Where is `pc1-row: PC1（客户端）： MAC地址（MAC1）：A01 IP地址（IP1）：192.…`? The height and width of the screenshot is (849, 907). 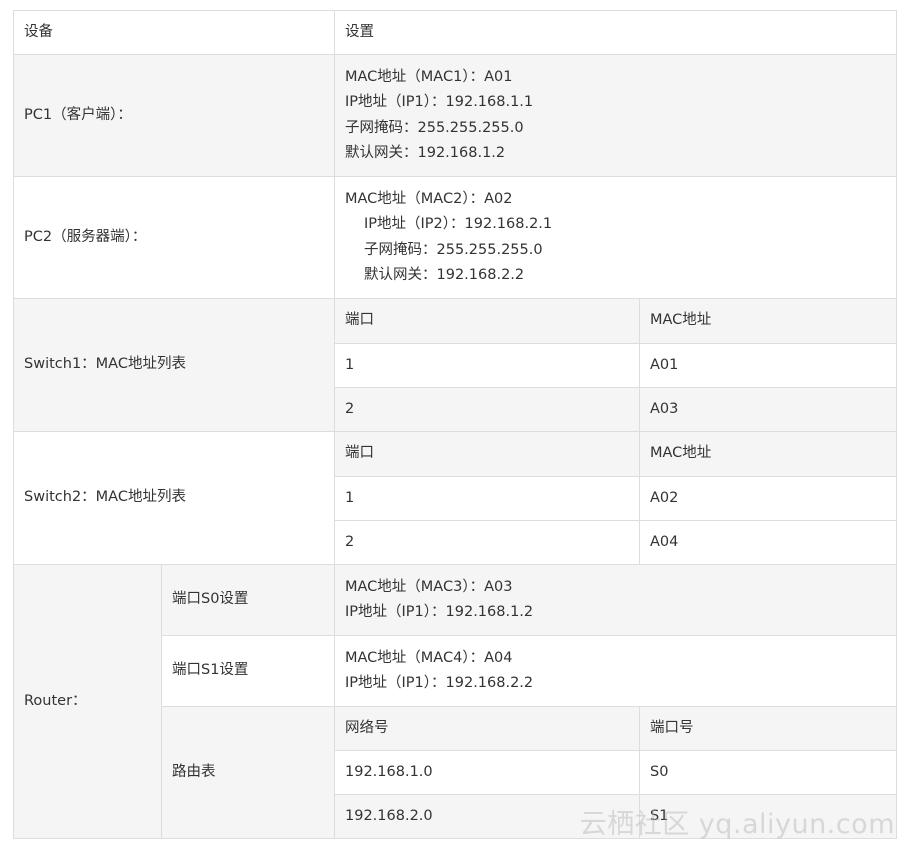
pc1-row: PC1（客户端）： MAC地址（MAC1）：A01 IP地址（IP1）：192.… is located at coordinates (455, 115).